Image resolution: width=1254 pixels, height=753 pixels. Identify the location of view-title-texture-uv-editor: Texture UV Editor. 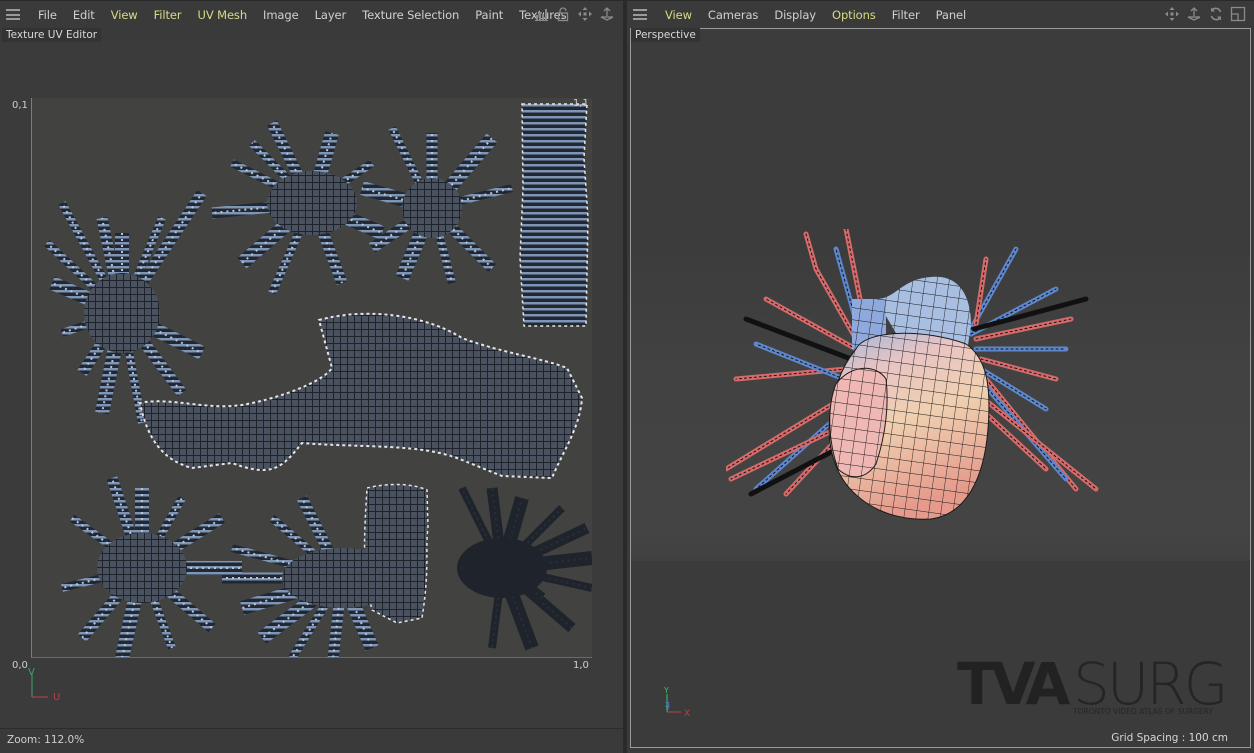
(52, 35).